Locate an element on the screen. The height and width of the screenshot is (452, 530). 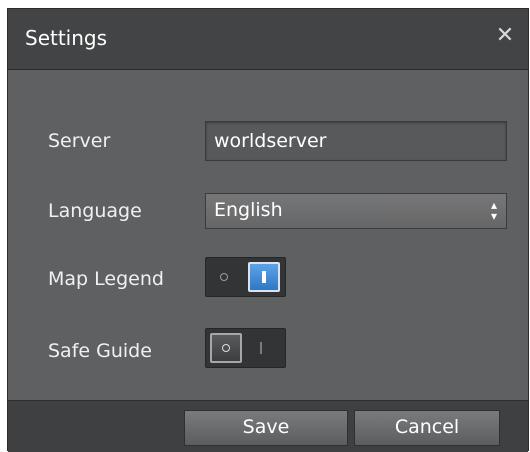
map-legend-label: Map Legend is located at coordinates (106, 279).